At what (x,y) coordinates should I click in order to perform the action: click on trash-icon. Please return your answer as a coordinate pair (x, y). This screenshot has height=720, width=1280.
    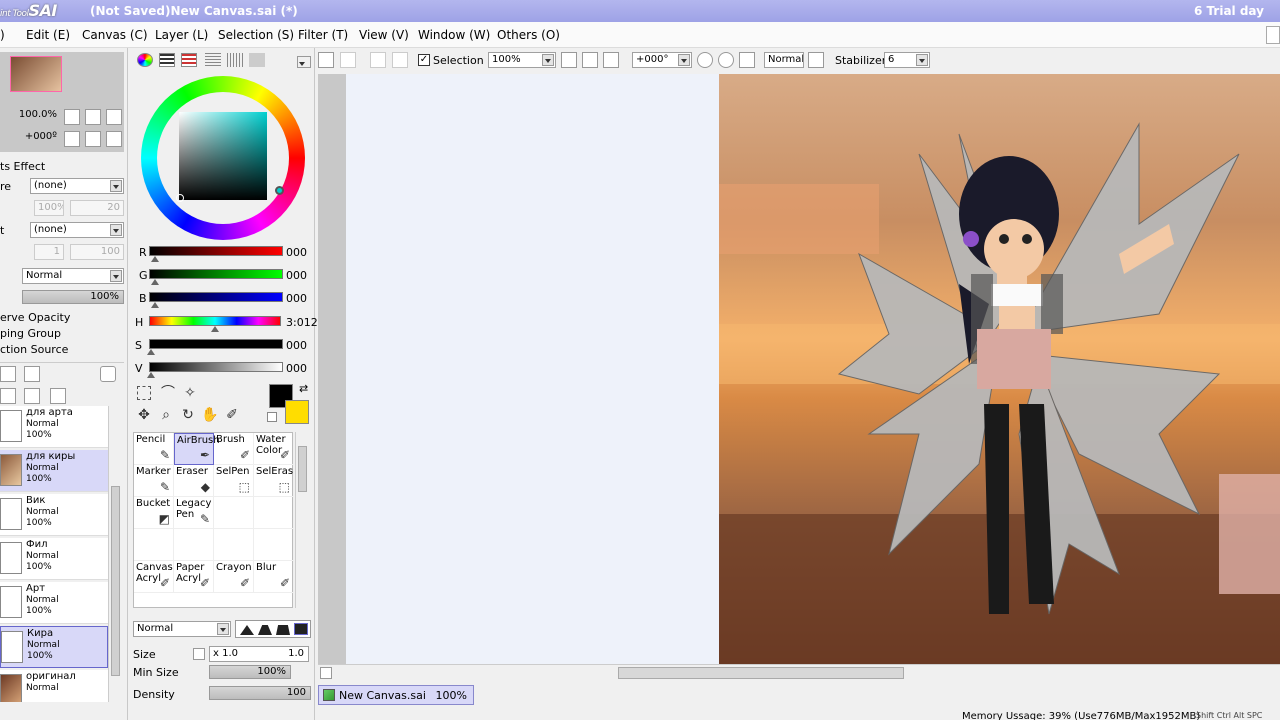
    Looking at the image, I should click on (58, 396).